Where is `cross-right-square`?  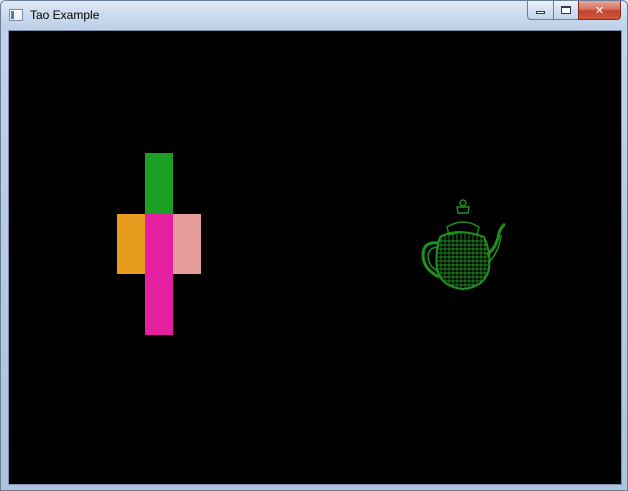 cross-right-square is located at coordinates (186, 244).